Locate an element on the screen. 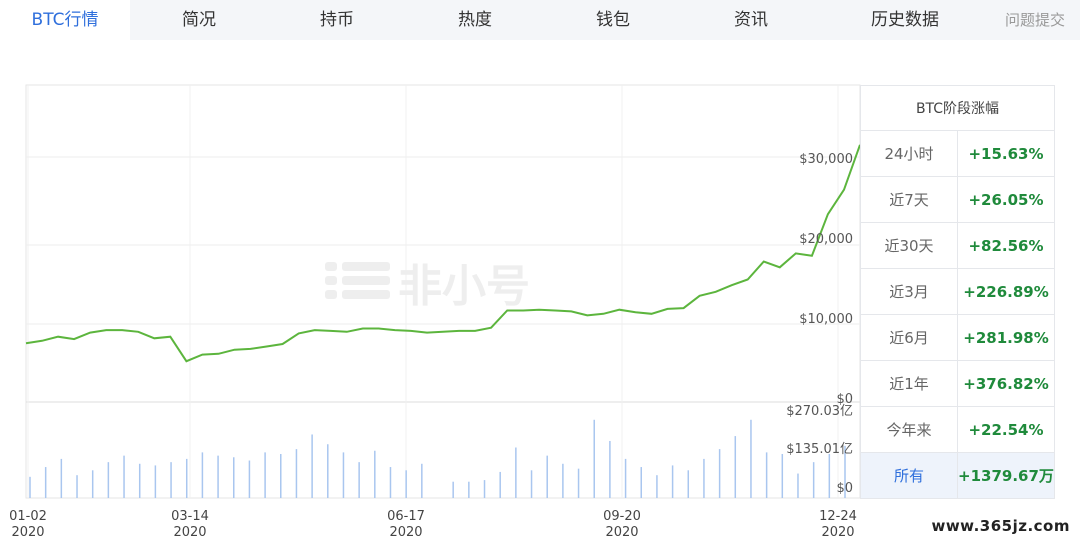 The width and height of the screenshot is (1080, 543). stats-row-7d: 近7天 +26.05% is located at coordinates (958, 200).